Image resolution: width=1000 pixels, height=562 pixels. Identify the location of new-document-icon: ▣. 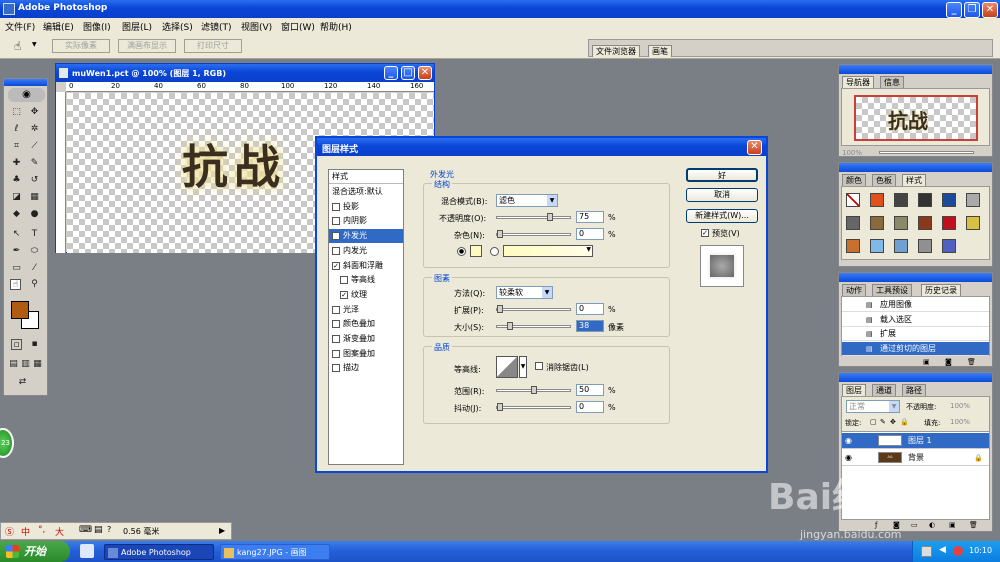
(926, 362).